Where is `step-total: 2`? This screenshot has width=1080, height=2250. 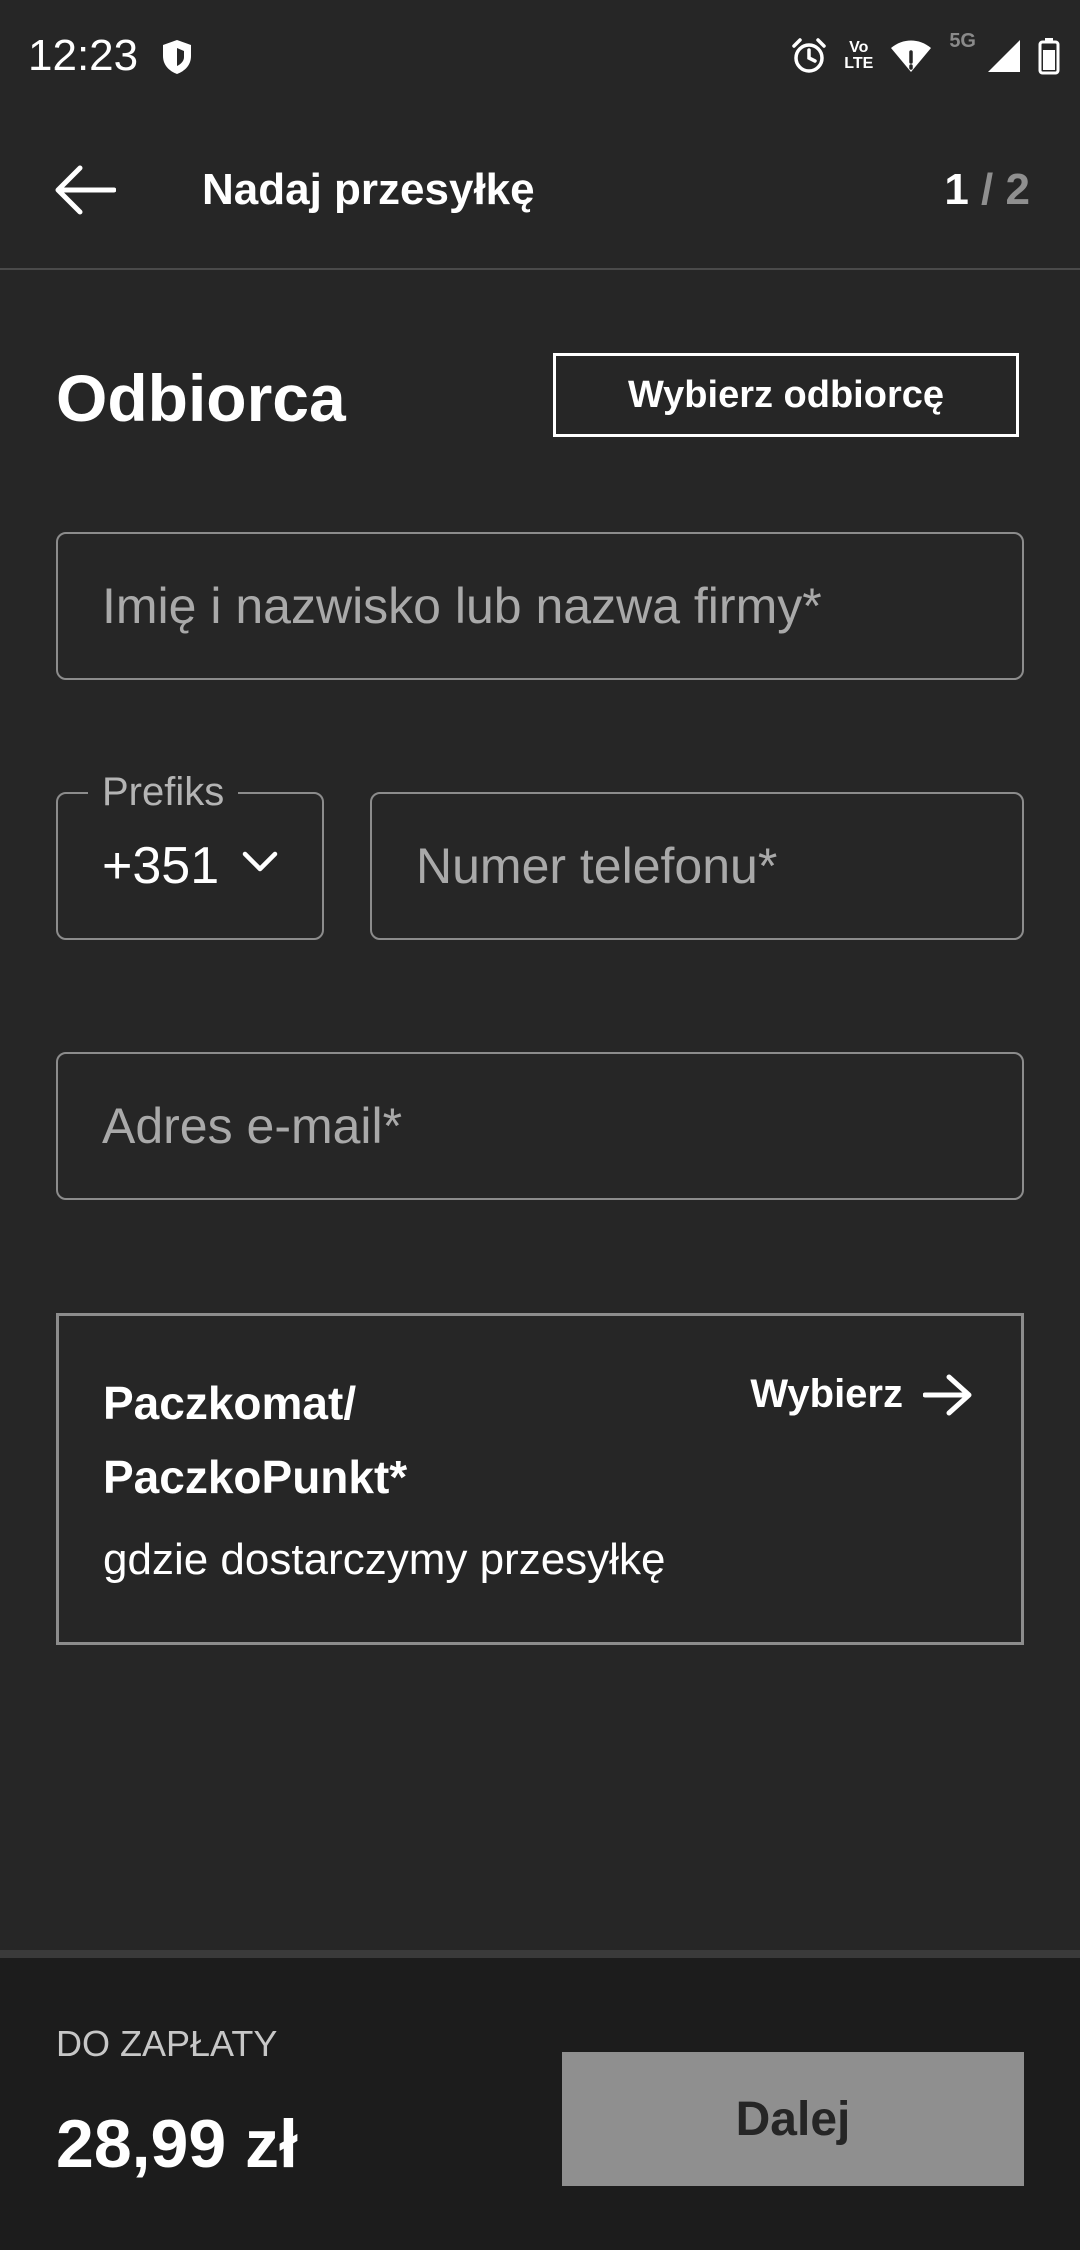
step-total: 2 is located at coordinates (1017, 189).